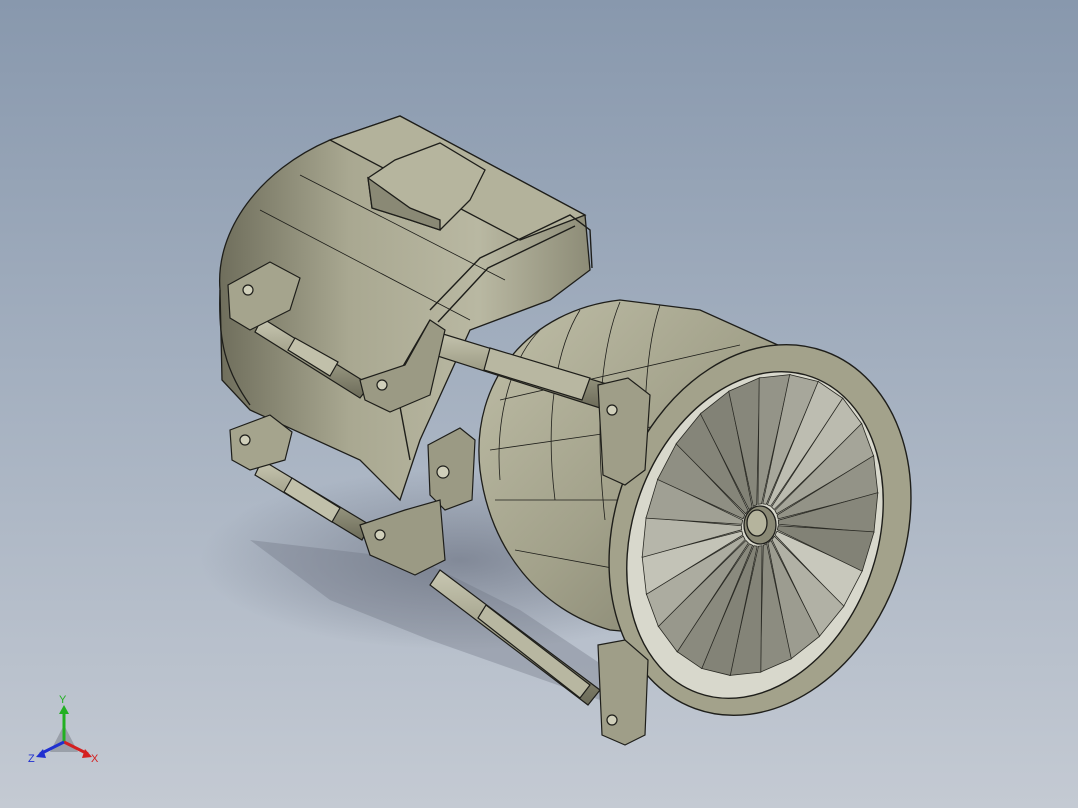 The height and width of the screenshot is (808, 1078). Describe the element at coordinates (760, 525) in the screenshot. I see `spinner-hub` at that location.